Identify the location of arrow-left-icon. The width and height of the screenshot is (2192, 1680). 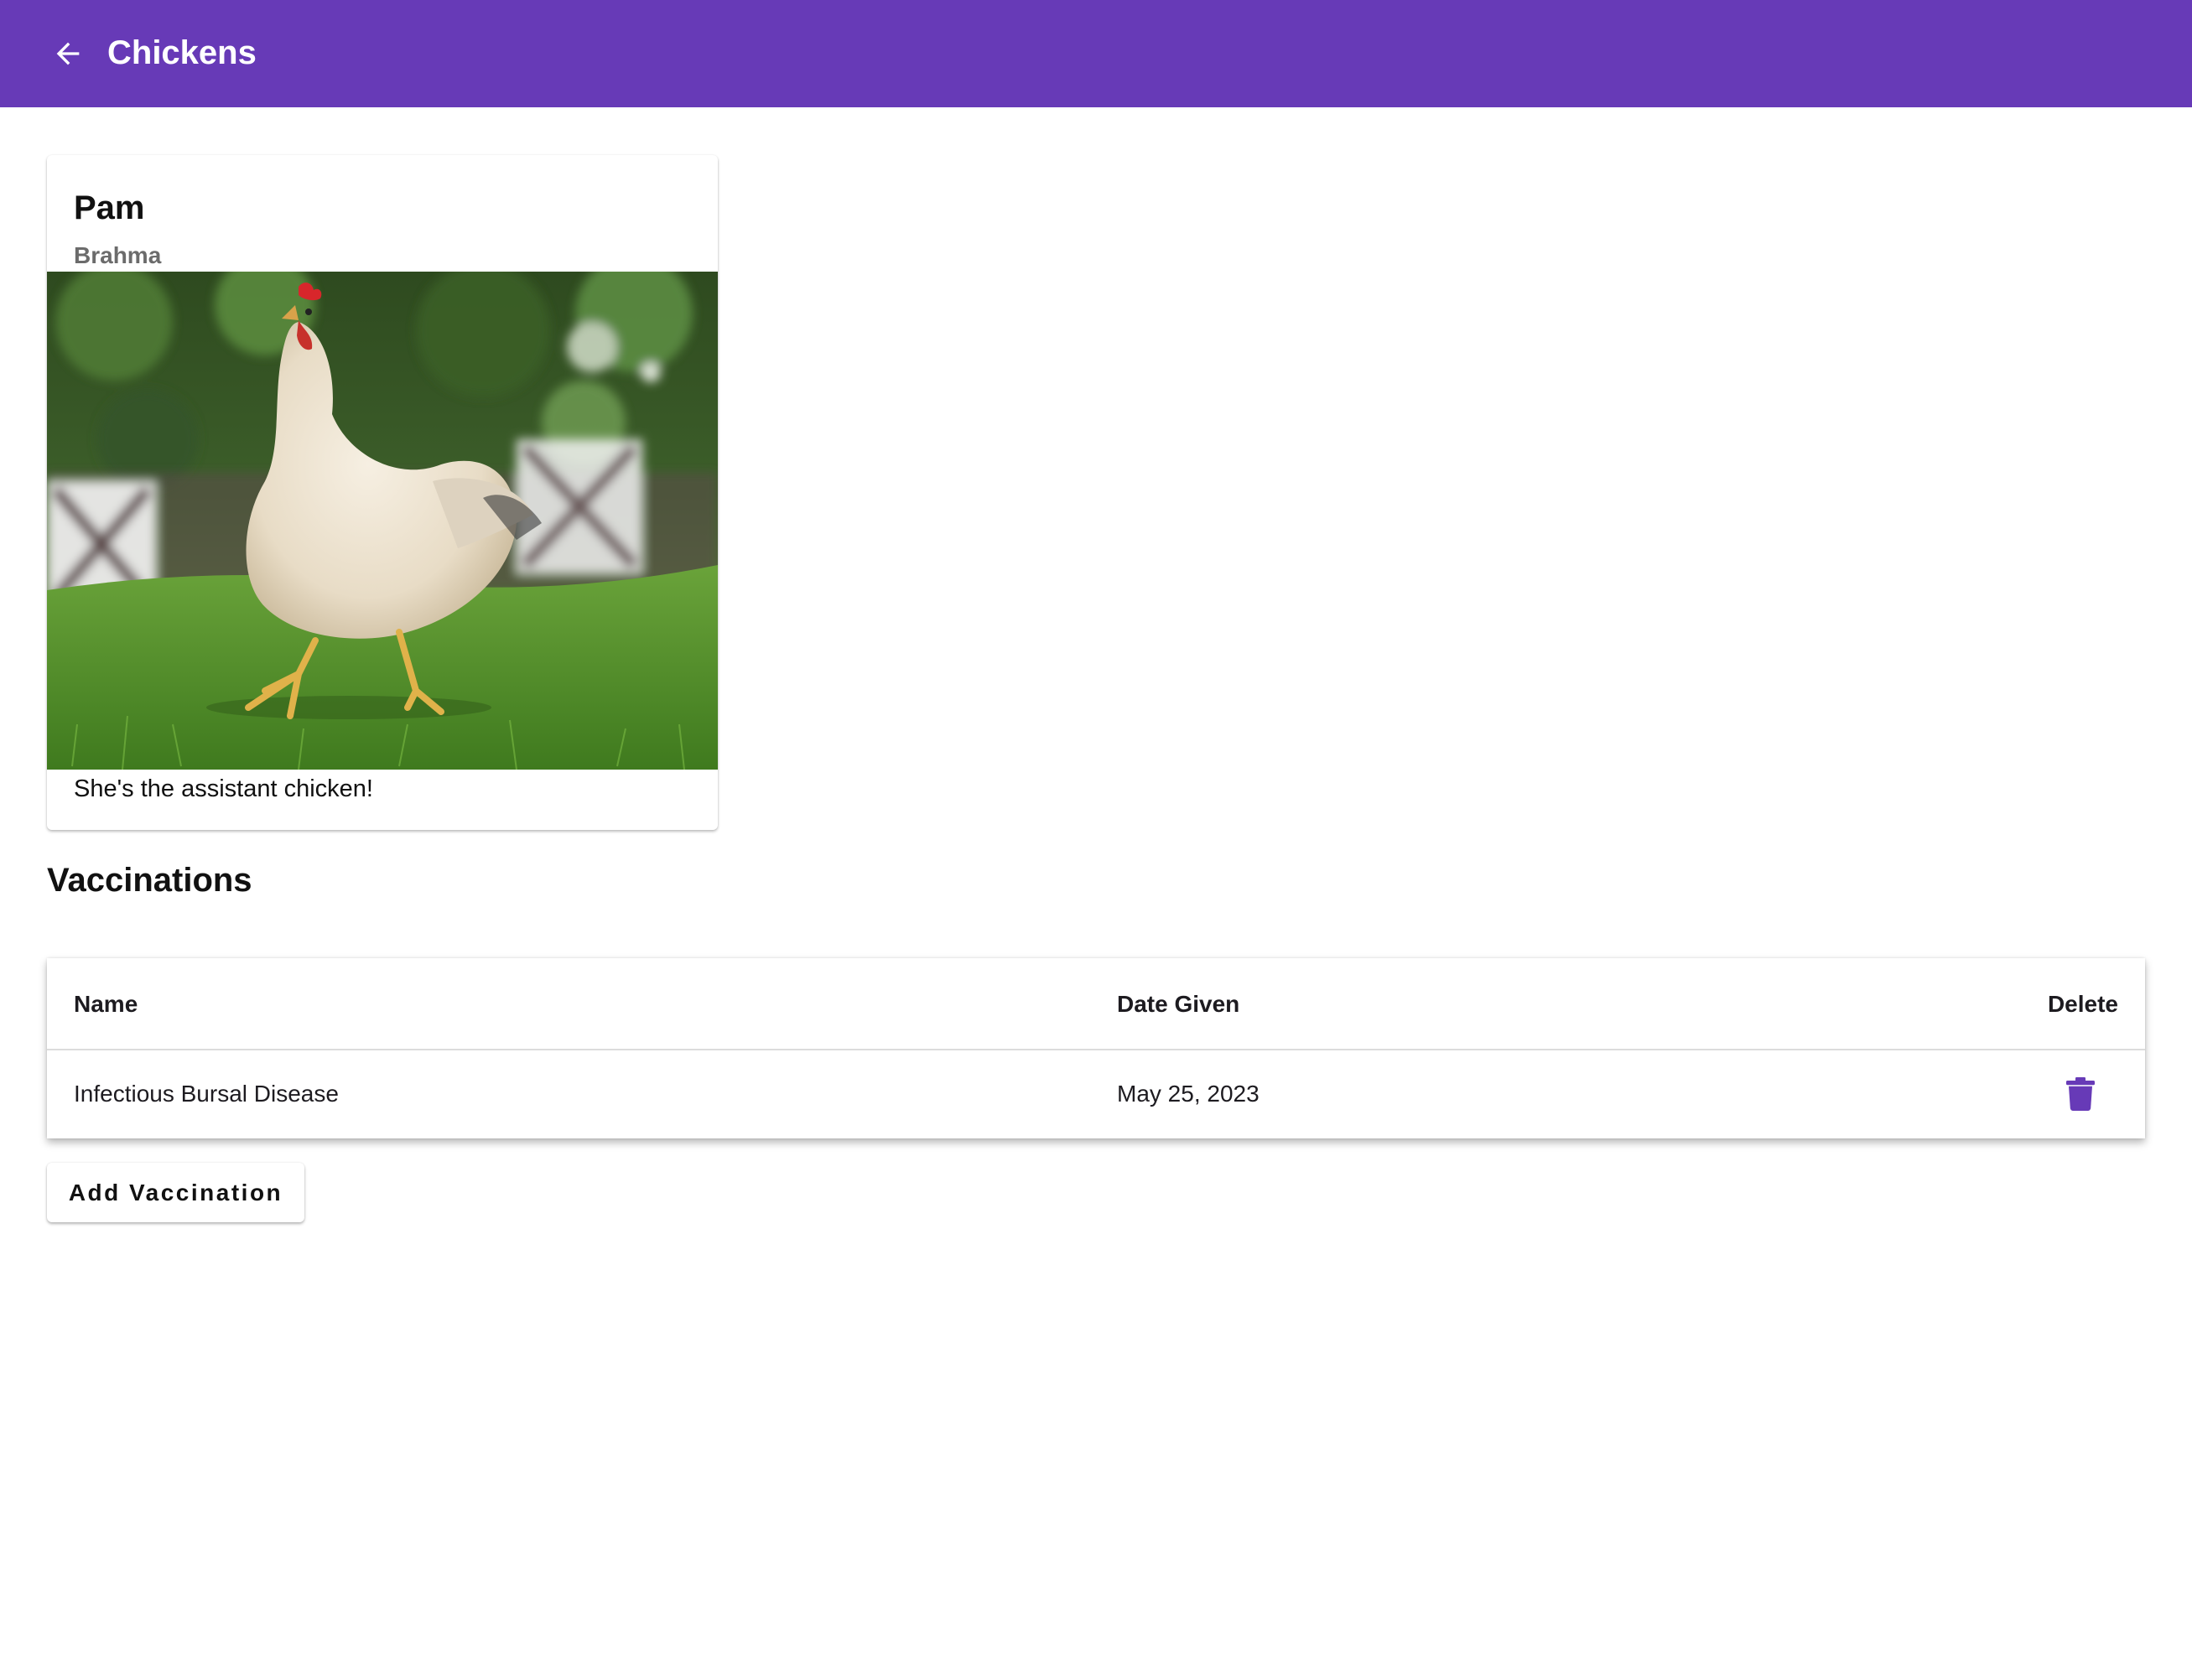
(68, 53).